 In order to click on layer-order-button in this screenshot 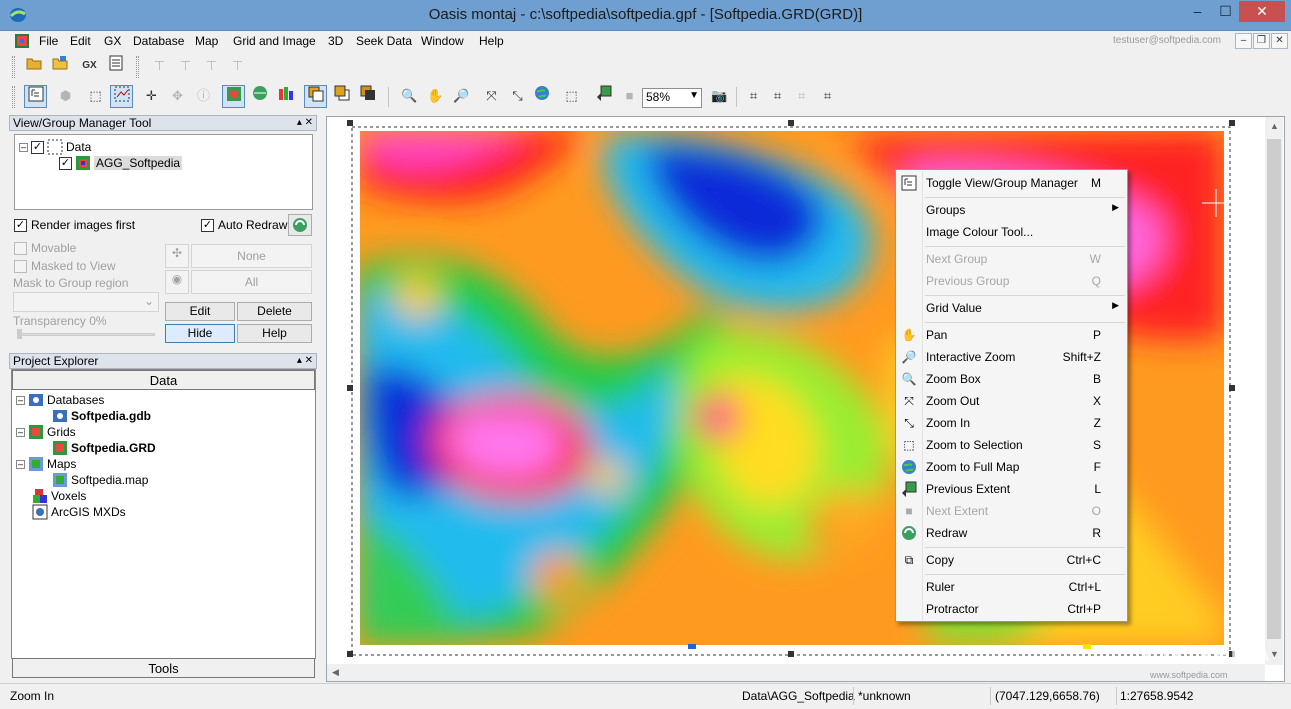, I will do `click(367, 96)`.